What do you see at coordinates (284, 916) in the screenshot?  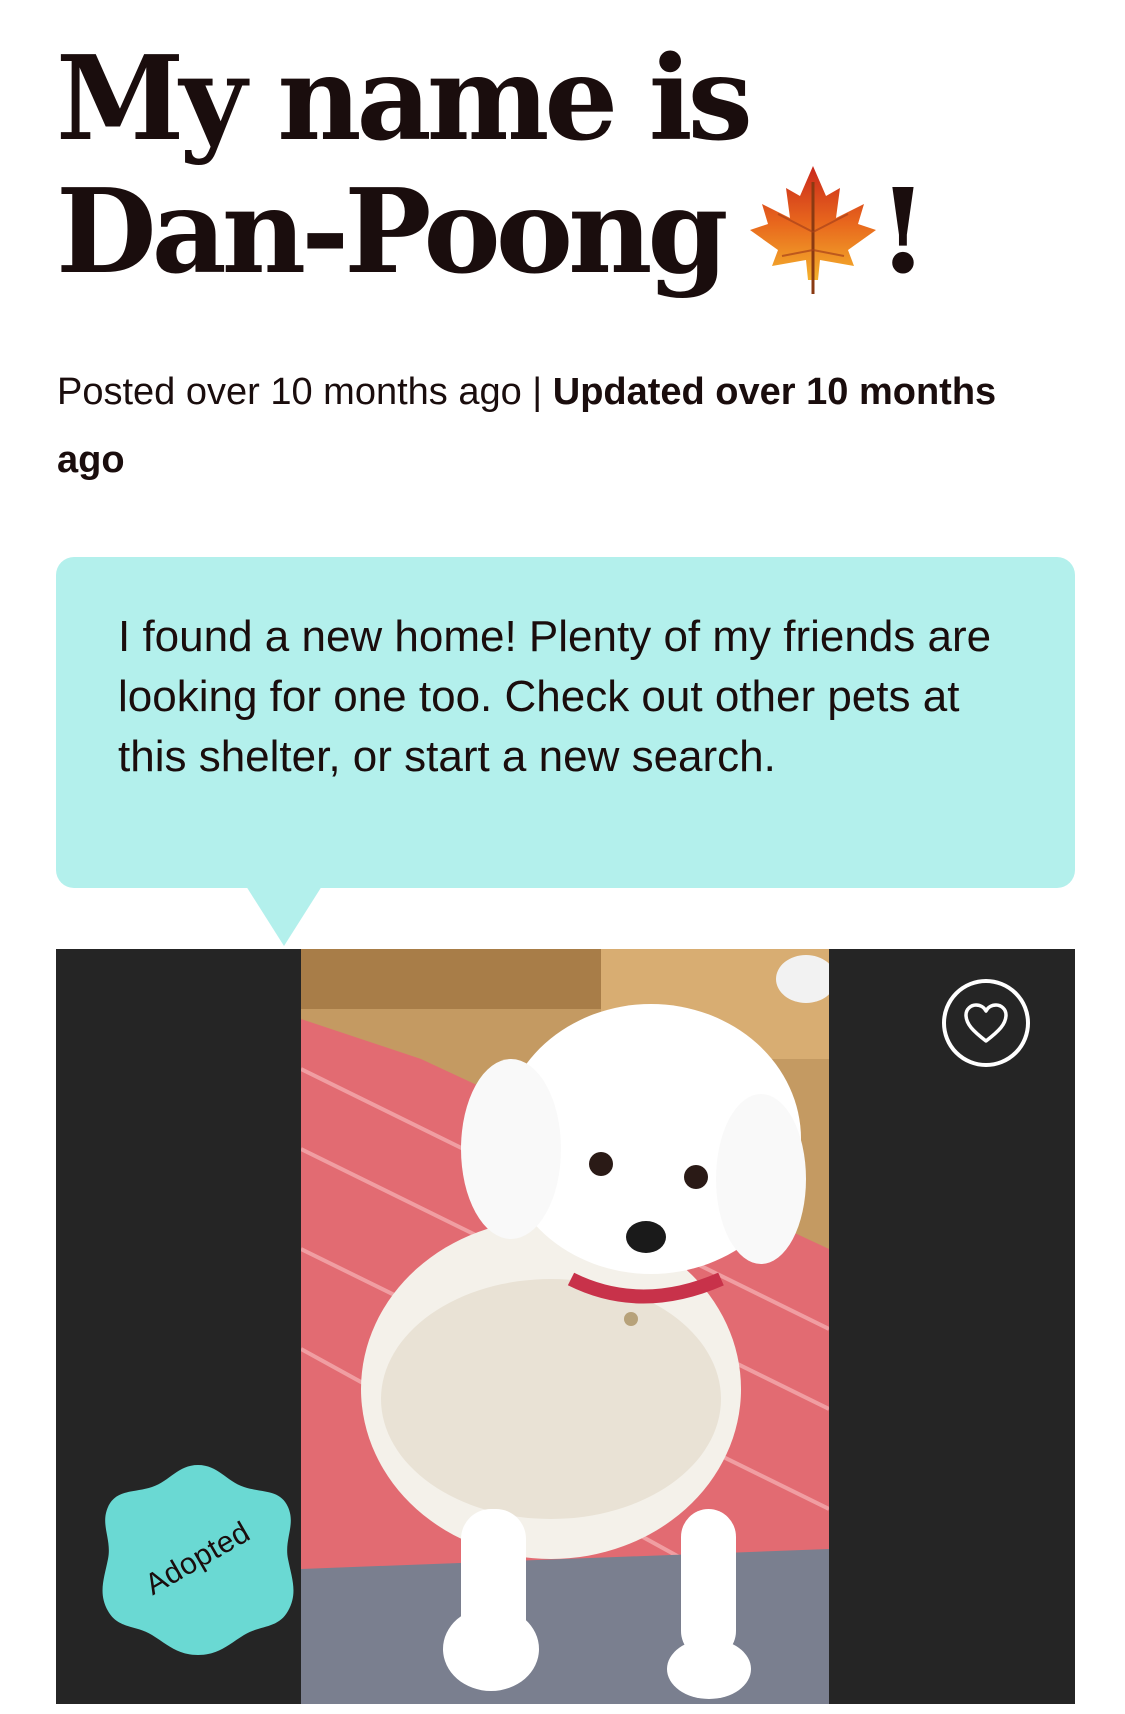 I see `speech-bubble-tail` at bounding box center [284, 916].